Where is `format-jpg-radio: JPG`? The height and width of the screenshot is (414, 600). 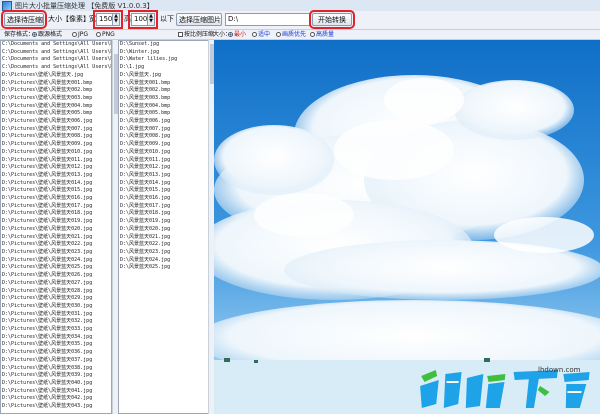
format-jpg-radio: JPG is located at coordinates (80, 34).